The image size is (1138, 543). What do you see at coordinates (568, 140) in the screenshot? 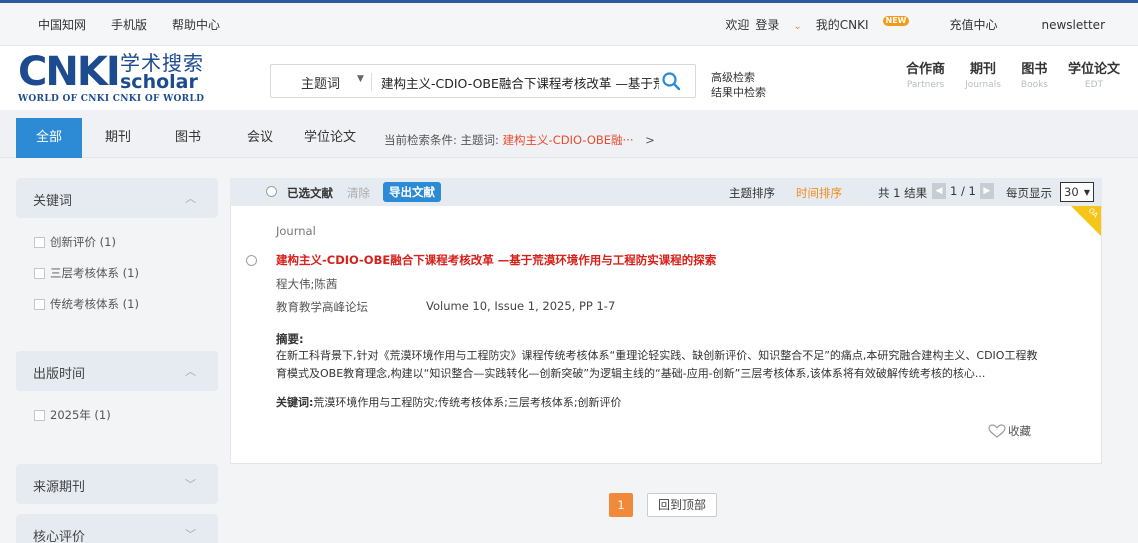
I see `crumb-value: 建构主义-CDIO-OBE融···` at bounding box center [568, 140].